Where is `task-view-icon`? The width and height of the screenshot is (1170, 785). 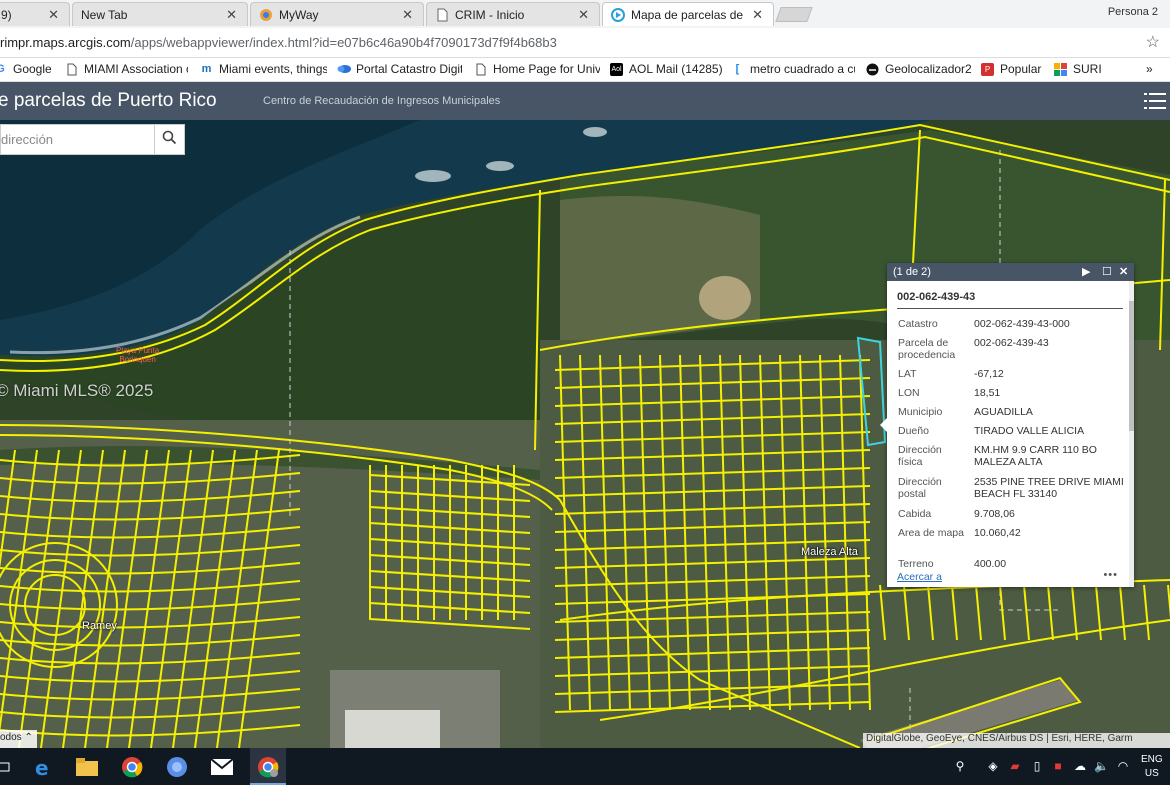
task-view-icon is located at coordinates (8, 767).